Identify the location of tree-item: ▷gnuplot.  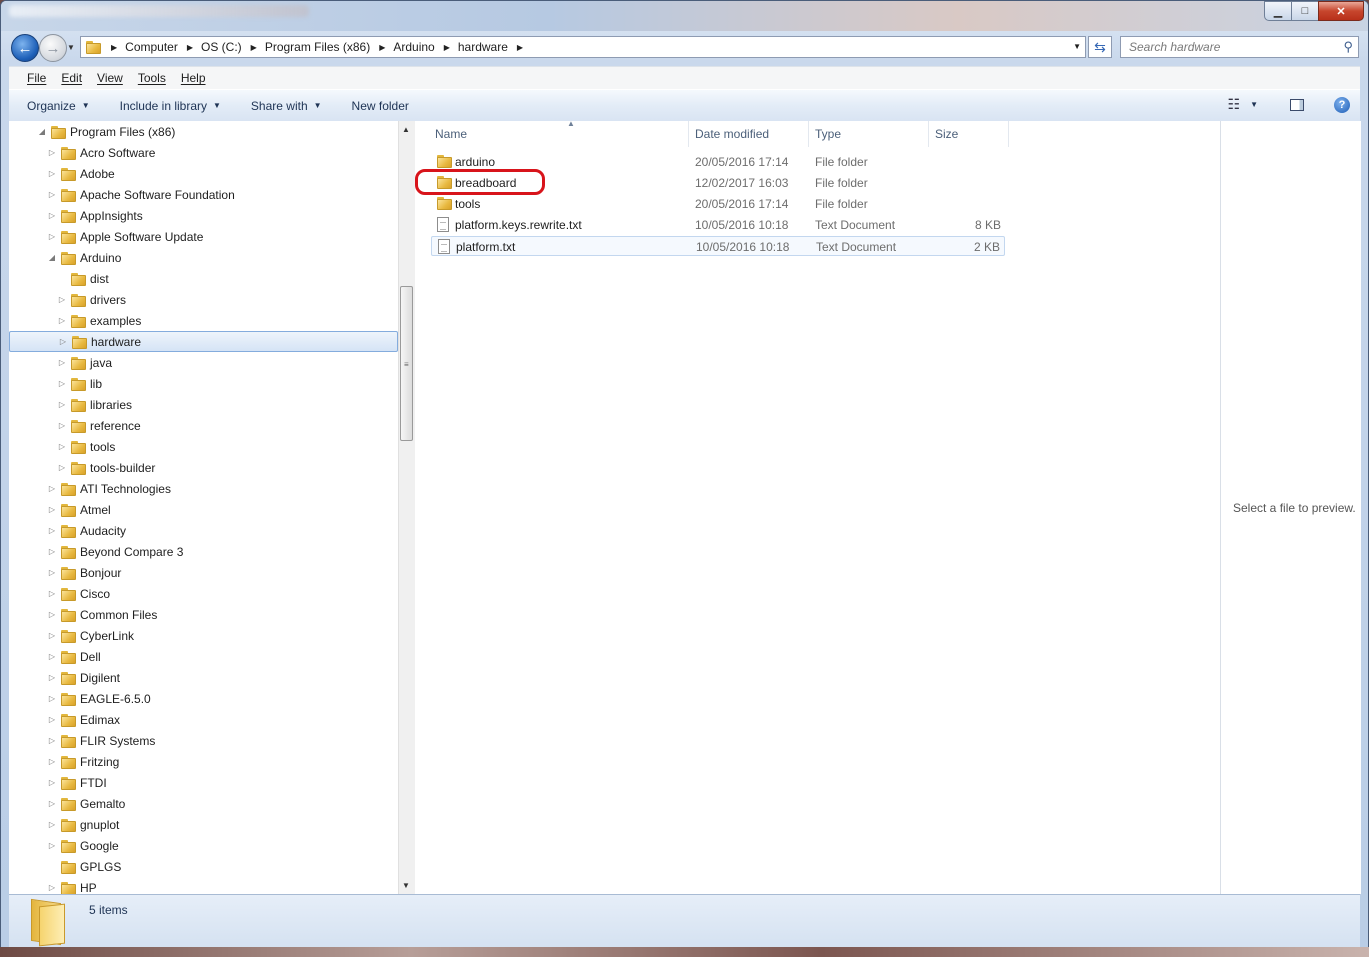
(203, 824).